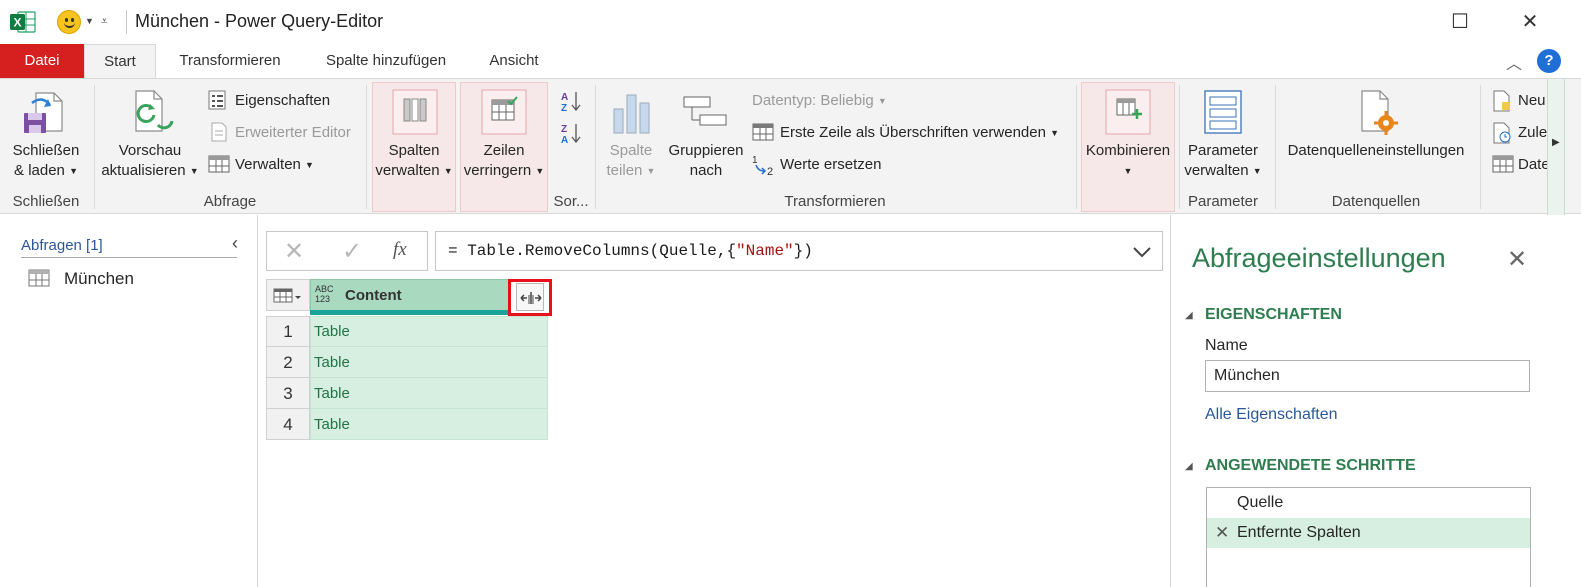 The width and height of the screenshot is (1581, 587). What do you see at coordinates (765, 251) in the screenshot?
I see `formula-string: "Name"` at bounding box center [765, 251].